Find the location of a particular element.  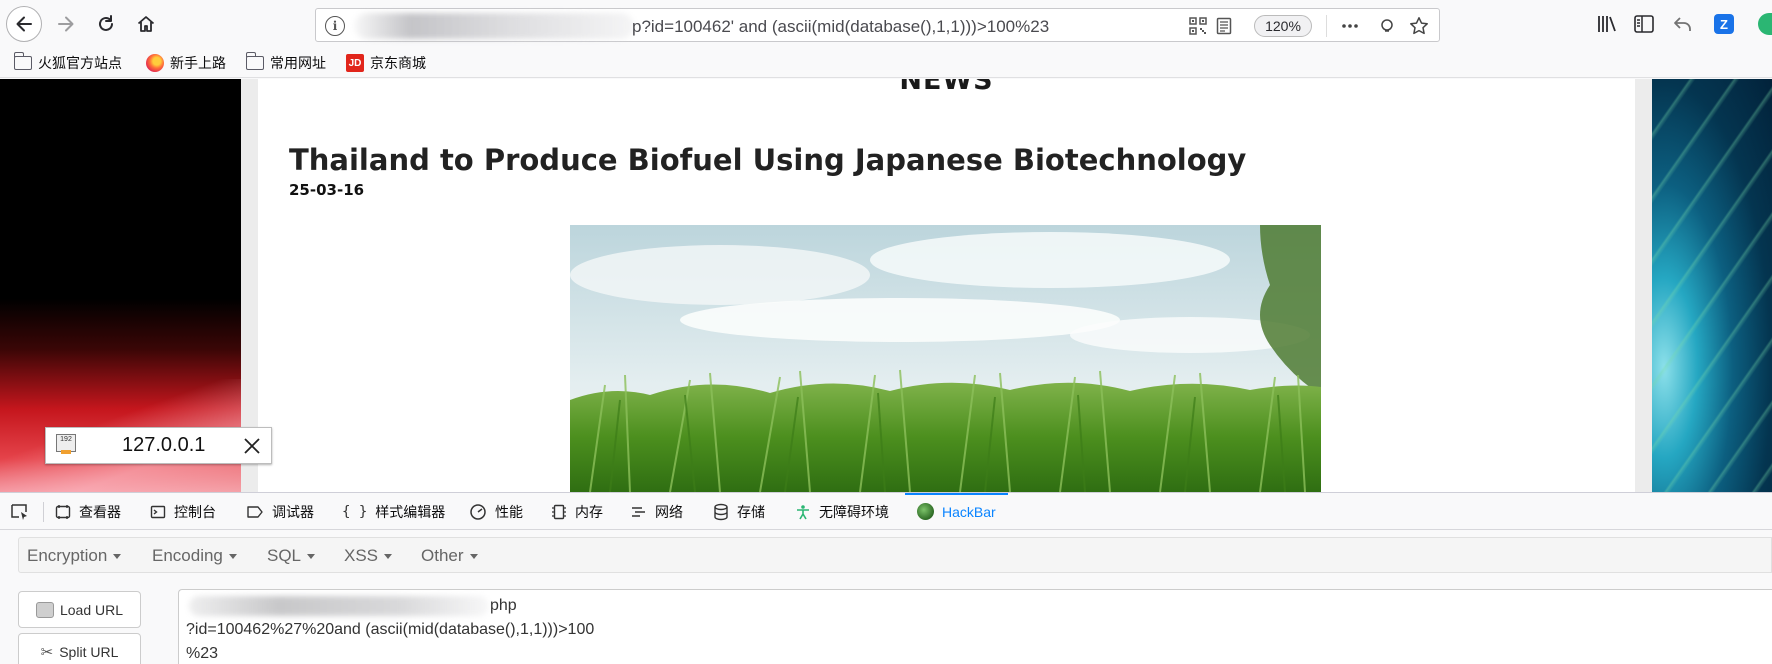

element-picker-icon is located at coordinates (19, 511).